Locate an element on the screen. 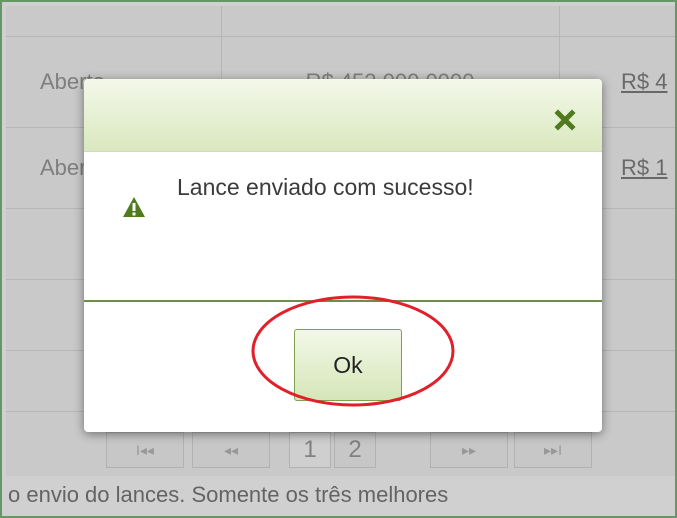  ok-button: Ok is located at coordinates (348, 365).